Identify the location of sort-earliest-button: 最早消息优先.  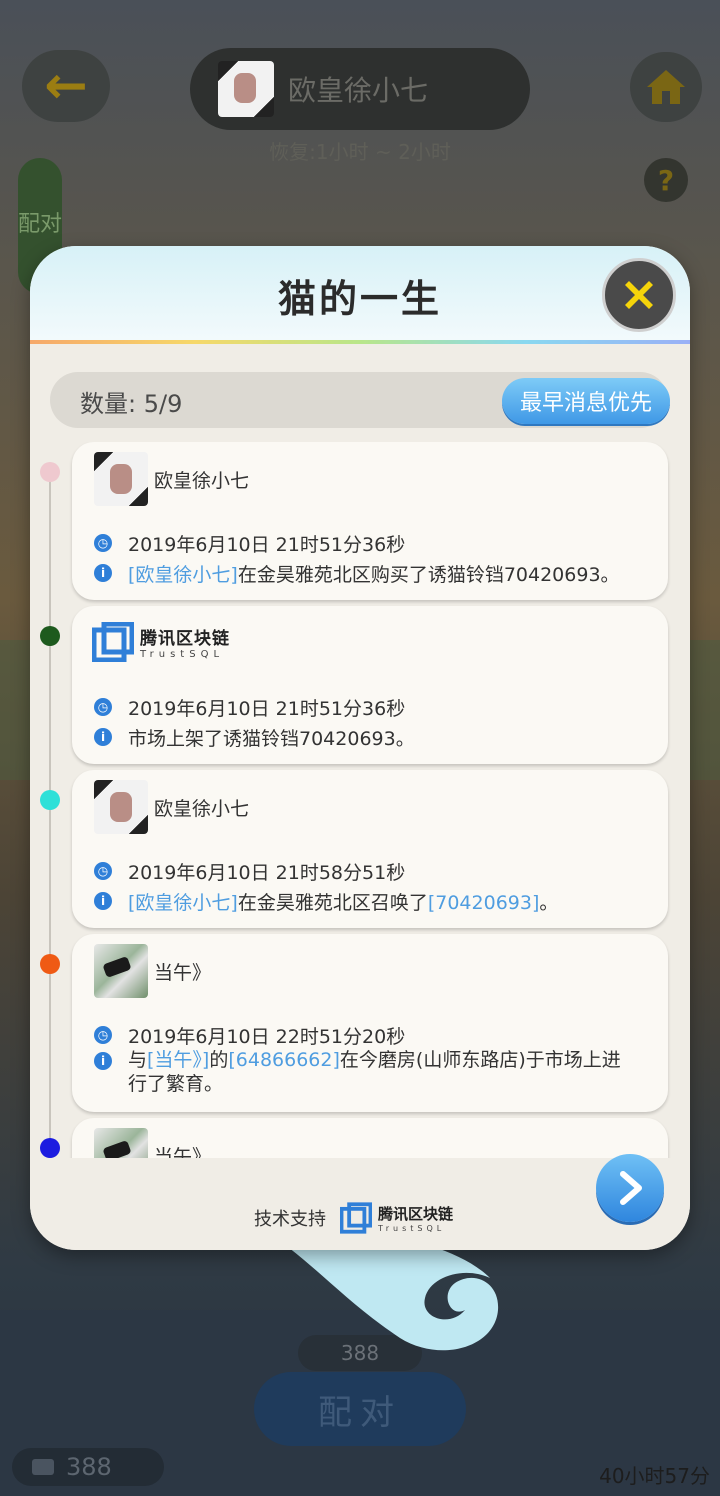
(586, 401).